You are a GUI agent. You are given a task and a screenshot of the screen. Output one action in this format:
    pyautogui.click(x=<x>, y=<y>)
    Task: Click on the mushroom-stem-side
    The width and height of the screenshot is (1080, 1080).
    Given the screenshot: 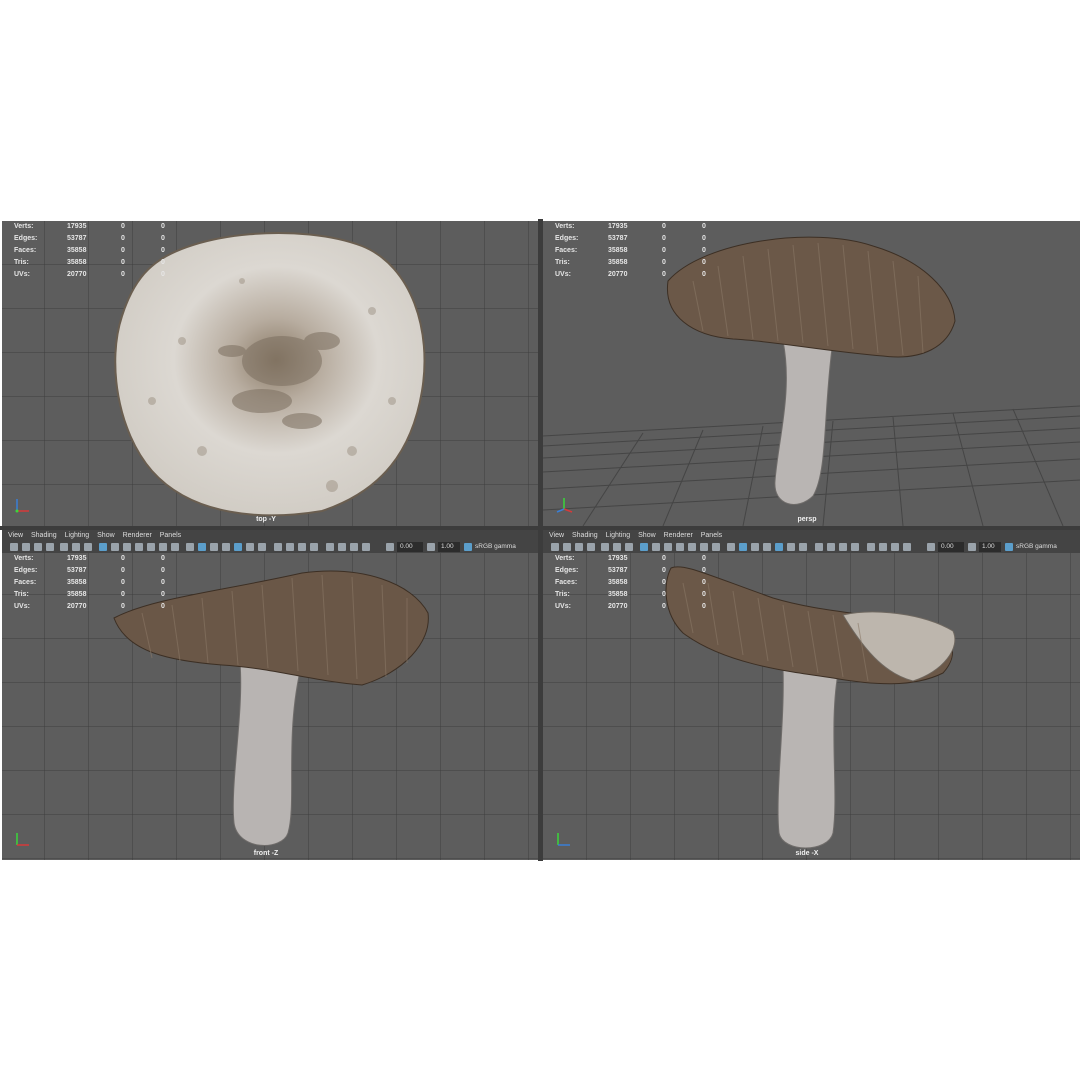 What is the action you would take?
    pyautogui.click(x=808, y=758)
    